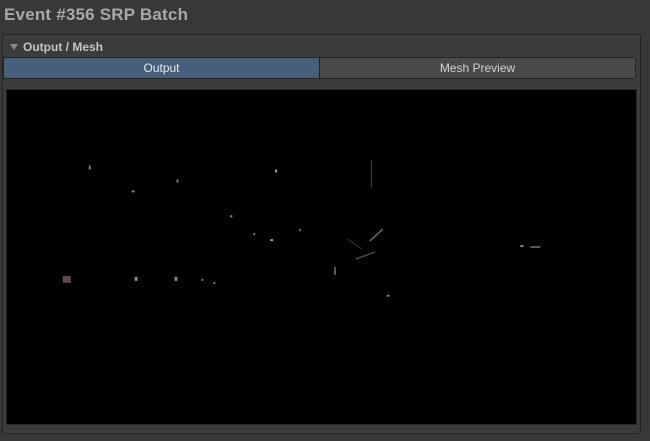  I want to click on output-mesh-foldout: Output / Mesh, so click(56, 47).